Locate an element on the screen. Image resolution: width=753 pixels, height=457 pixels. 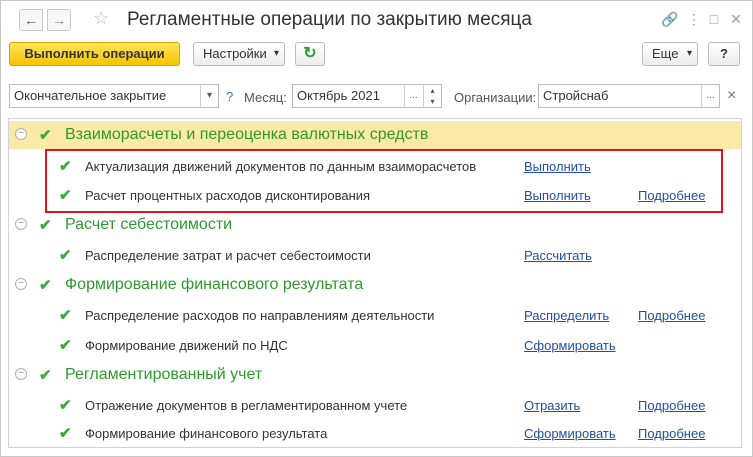
more-button-label: Еще is located at coordinates (665, 53).